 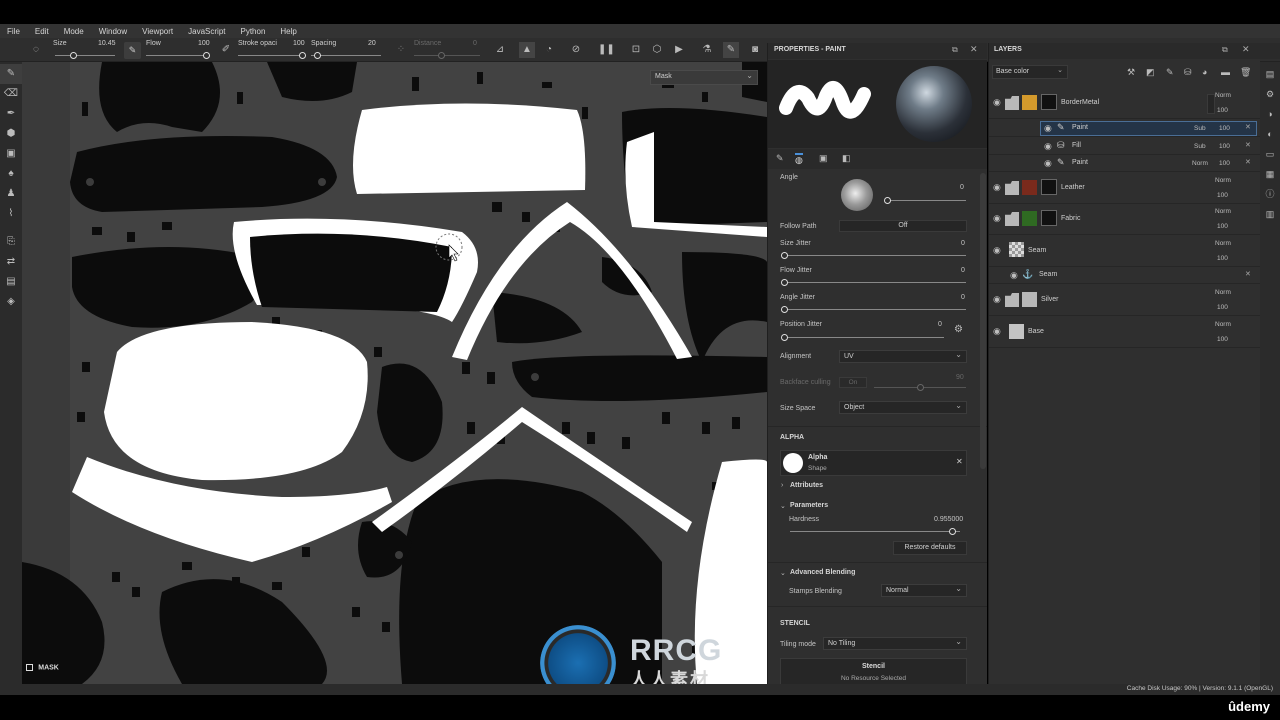 What do you see at coordinates (253, 31) in the screenshot?
I see `menu-python: Python` at bounding box center [253, 31].